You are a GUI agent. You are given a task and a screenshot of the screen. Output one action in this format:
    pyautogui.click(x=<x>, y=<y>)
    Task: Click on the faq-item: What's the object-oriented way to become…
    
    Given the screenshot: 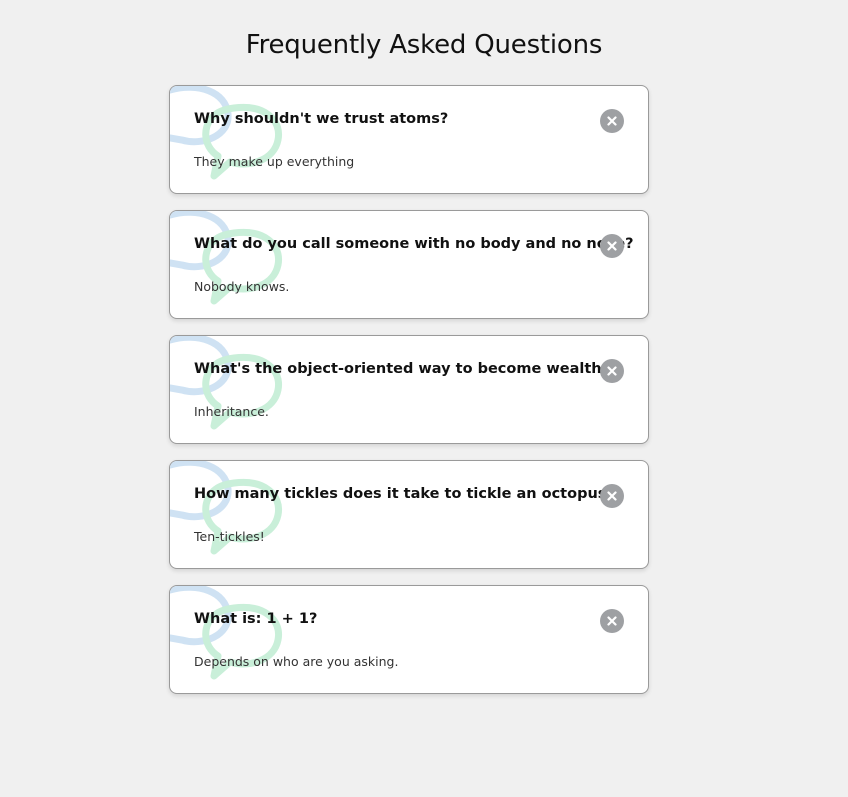 What is the action you would take?
    pyautogui.click(x=409, y=389)
    